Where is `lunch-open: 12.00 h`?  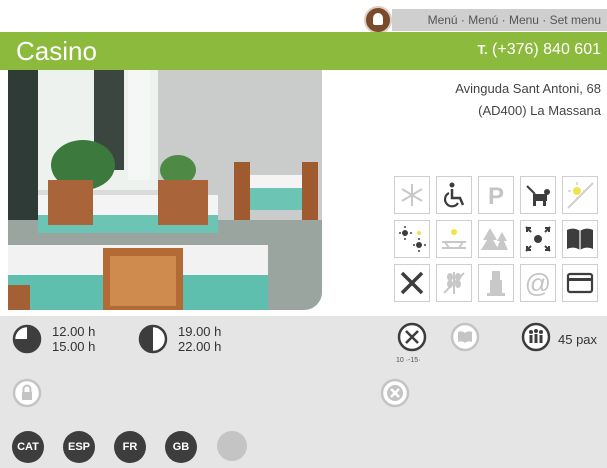
lunch-open: 12.00 h is located at coordinates (74, 331).